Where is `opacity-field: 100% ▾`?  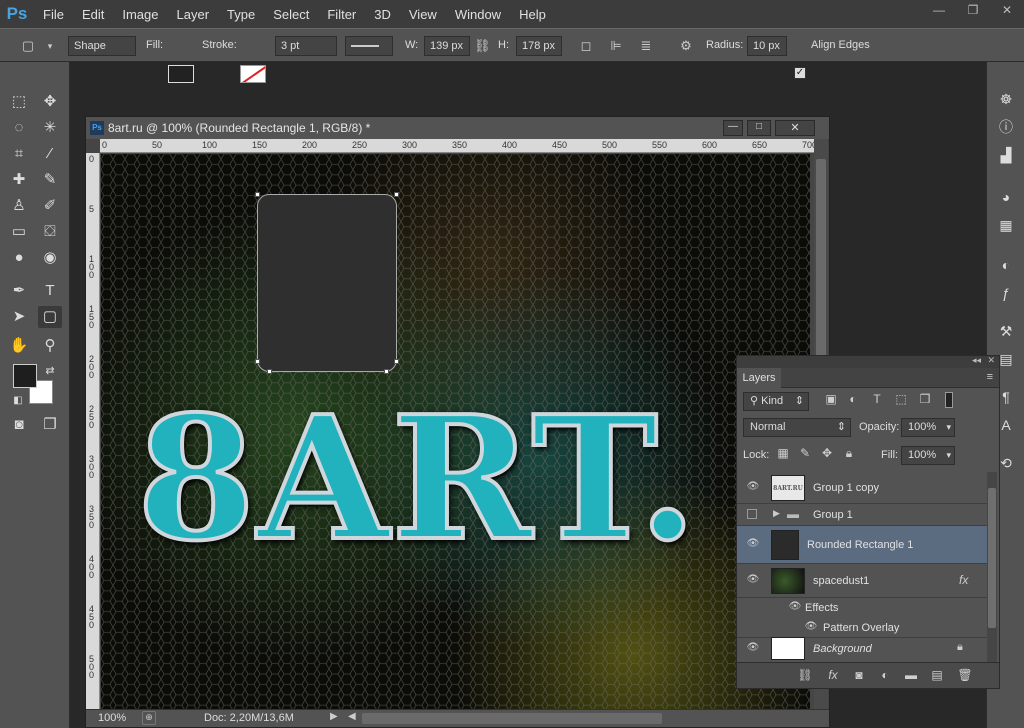 opacity-field: 100% ▾ is located at coordinates (928, 427).